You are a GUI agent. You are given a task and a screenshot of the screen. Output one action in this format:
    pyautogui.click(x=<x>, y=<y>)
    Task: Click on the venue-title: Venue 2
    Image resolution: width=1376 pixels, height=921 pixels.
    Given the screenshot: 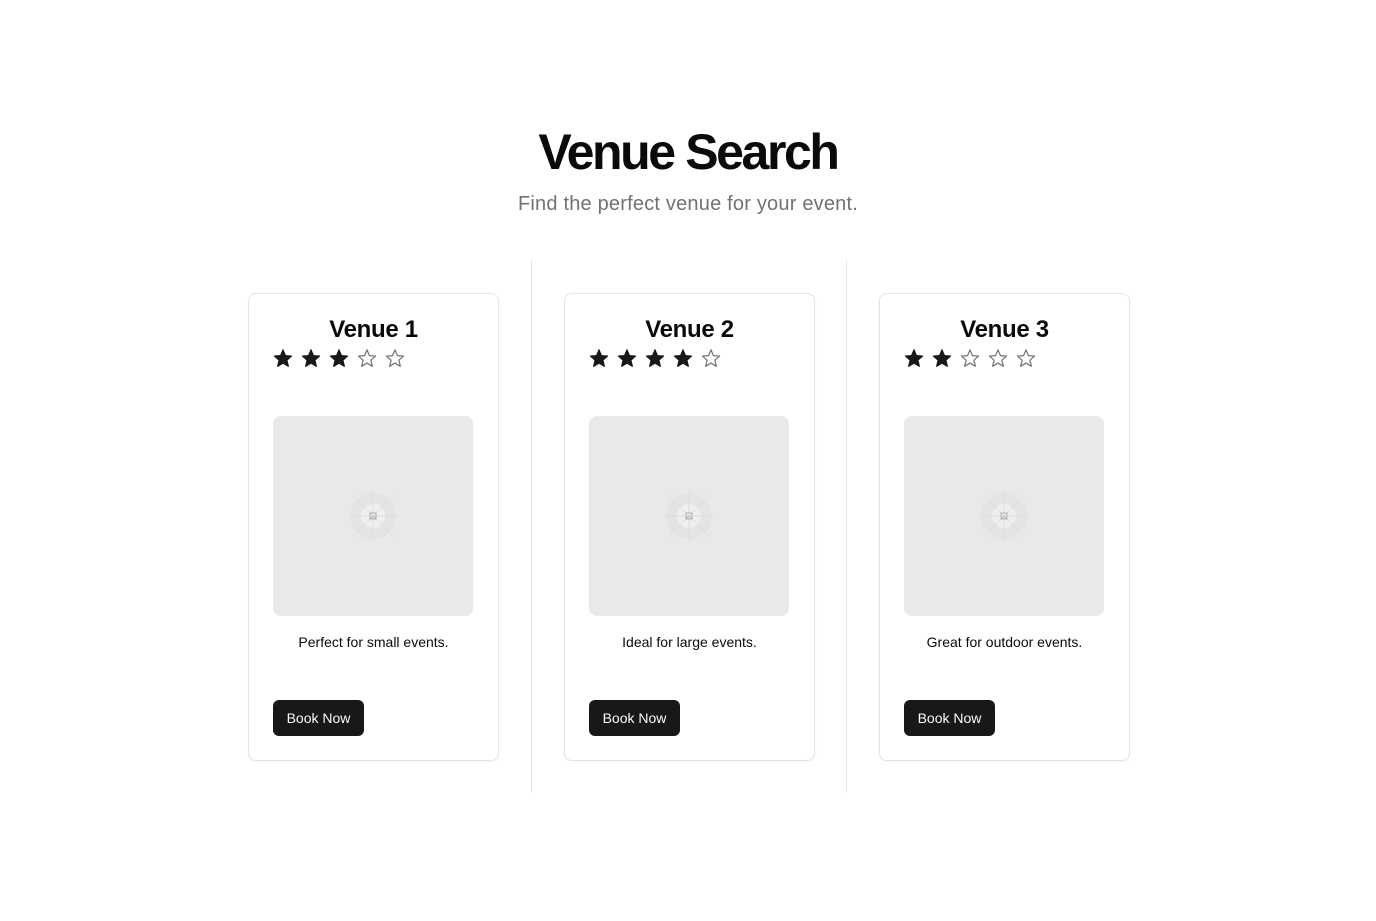 What is the action you would take?
    pyautogui.click(x=689, y=329)
    